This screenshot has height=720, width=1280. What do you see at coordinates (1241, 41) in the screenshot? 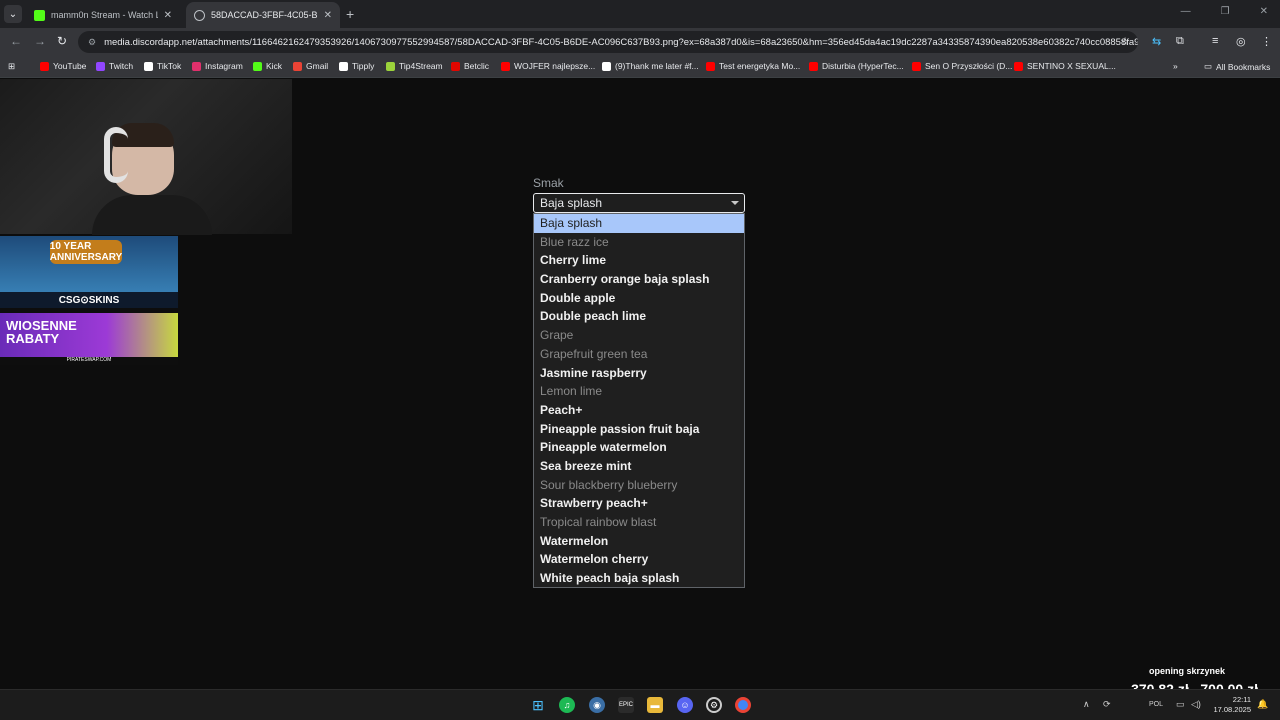
I see `profile-icon: ◎` at bounding box center [1241, 41].